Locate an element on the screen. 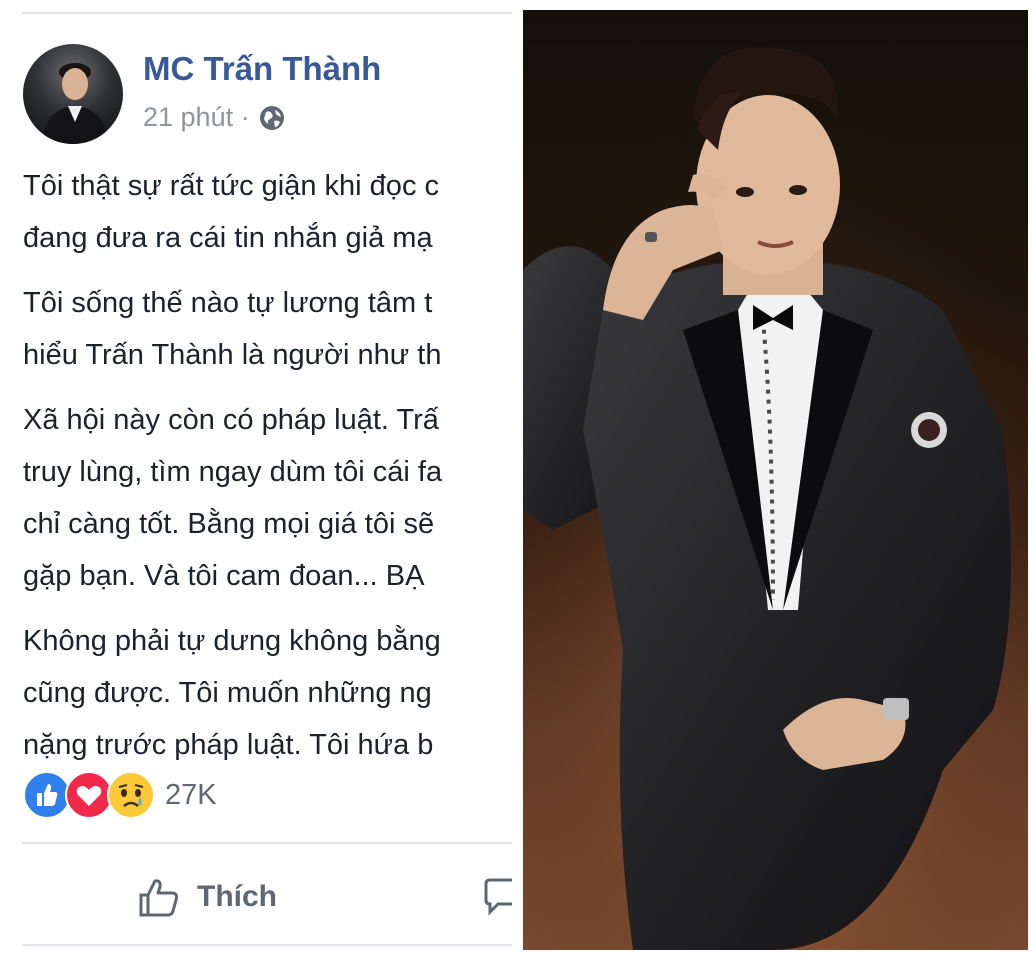 The image size is (1036, 962). post-time: 21 phút · is located at coordinates (196, 117).